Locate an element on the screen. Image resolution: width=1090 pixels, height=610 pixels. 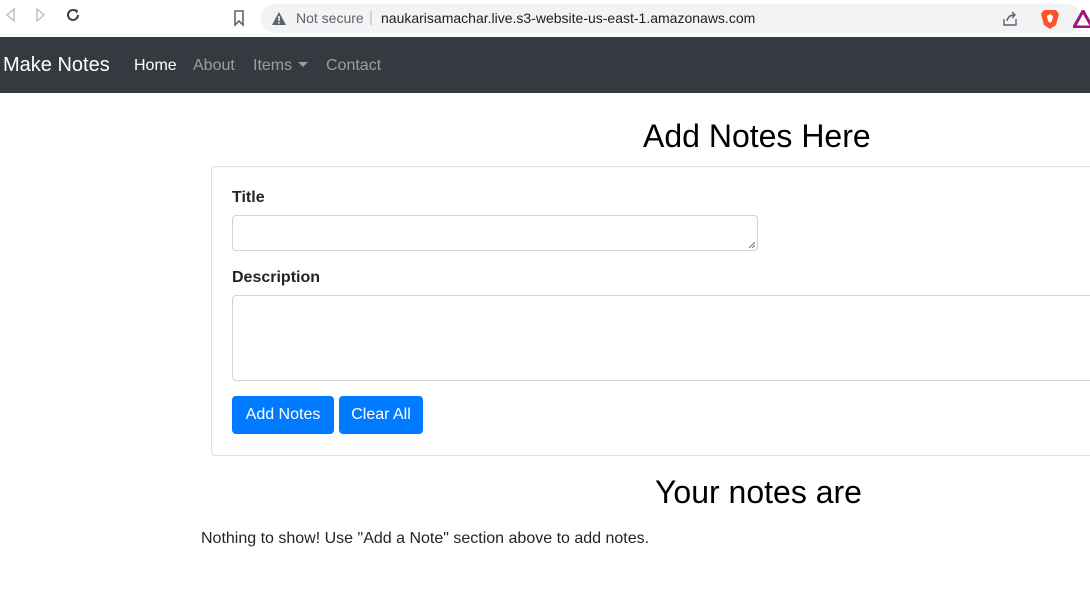
navbar-brand: Make Notes is located at coordinates (56, 65).